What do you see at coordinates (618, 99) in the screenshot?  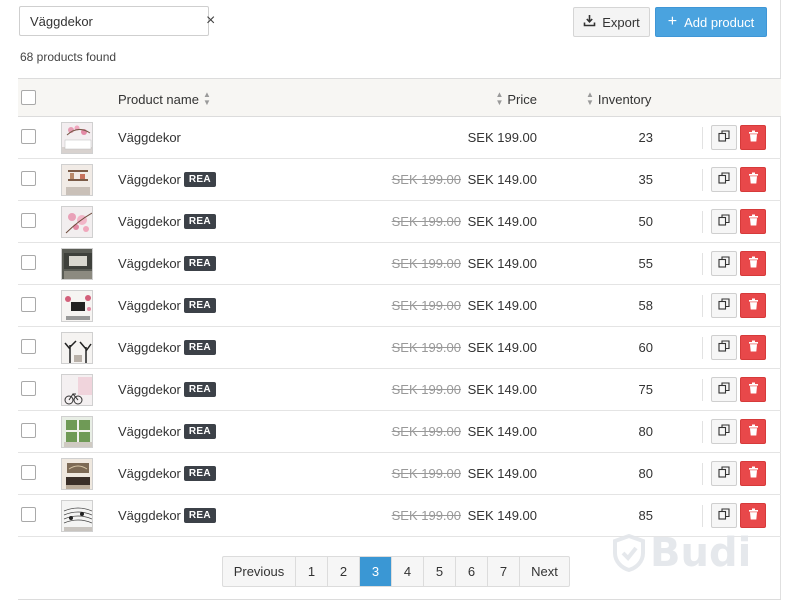 I see `header-inventory: ▲ ▼ Inventory` at bounding box center [618, 99].